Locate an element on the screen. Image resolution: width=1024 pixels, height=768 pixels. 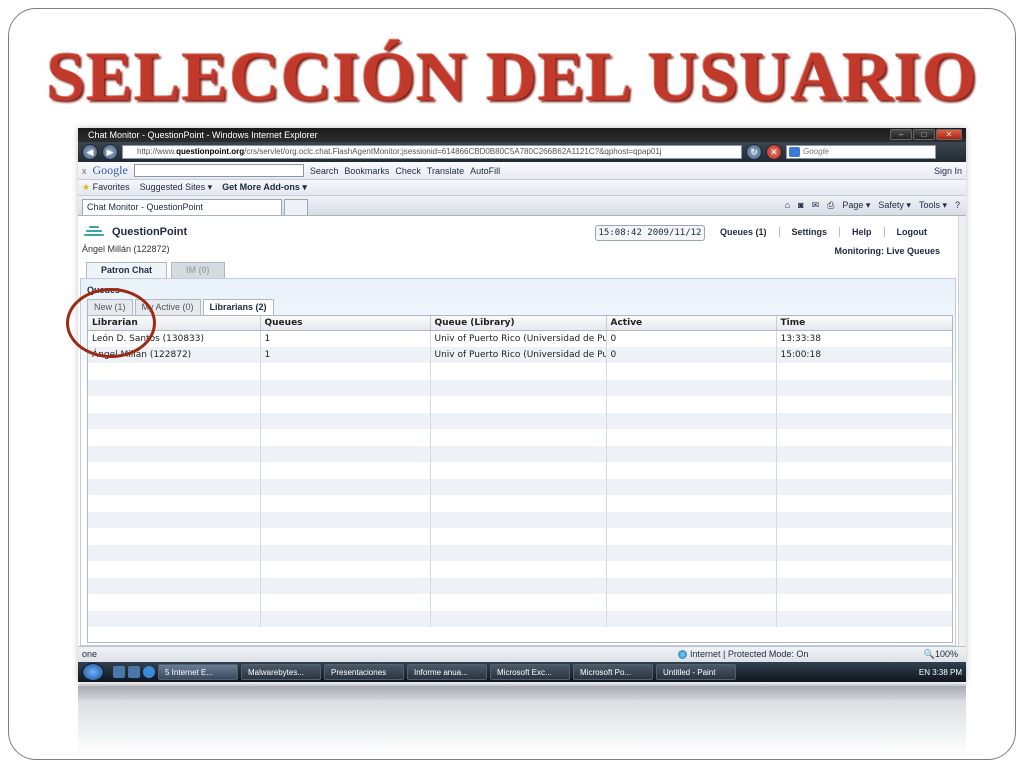
stop-button: ✕ is located at coordinates (774, 152).